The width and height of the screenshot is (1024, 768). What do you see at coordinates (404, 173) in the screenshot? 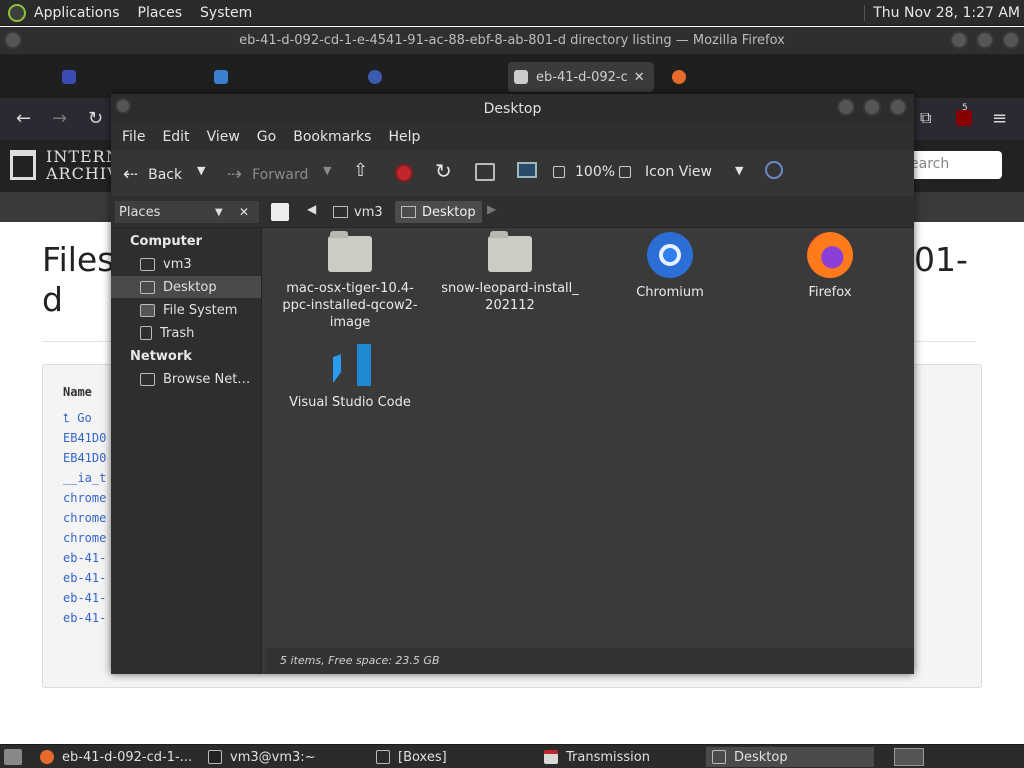
I see `stop-icon` at bounding box center [404, 173].